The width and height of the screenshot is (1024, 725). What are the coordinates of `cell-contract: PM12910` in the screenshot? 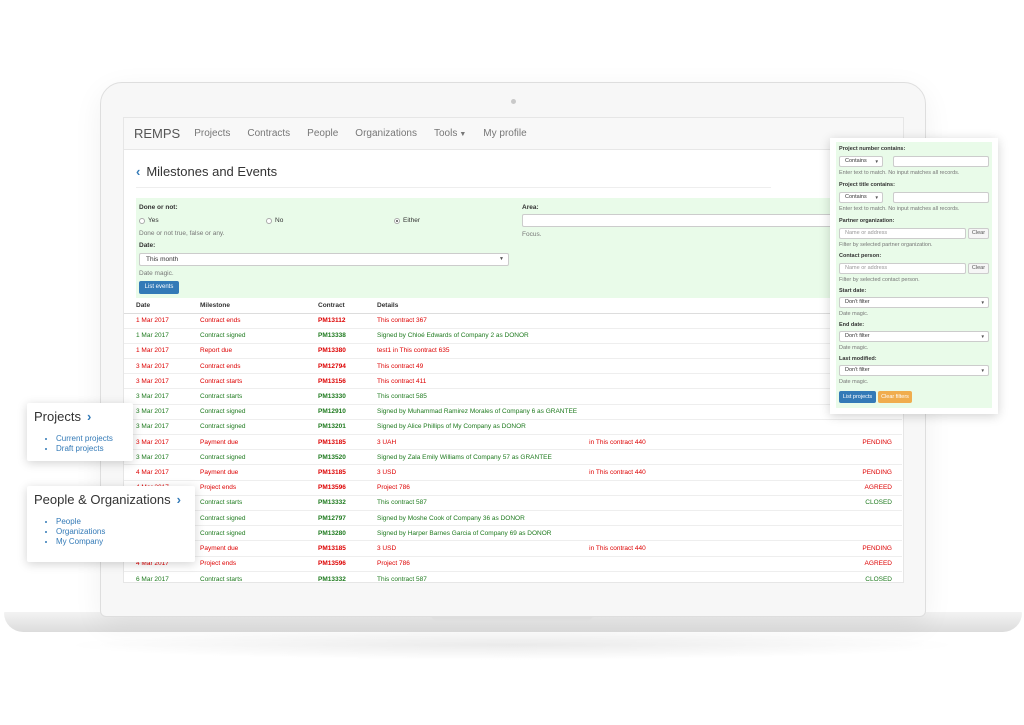 It's located at (335, 411).